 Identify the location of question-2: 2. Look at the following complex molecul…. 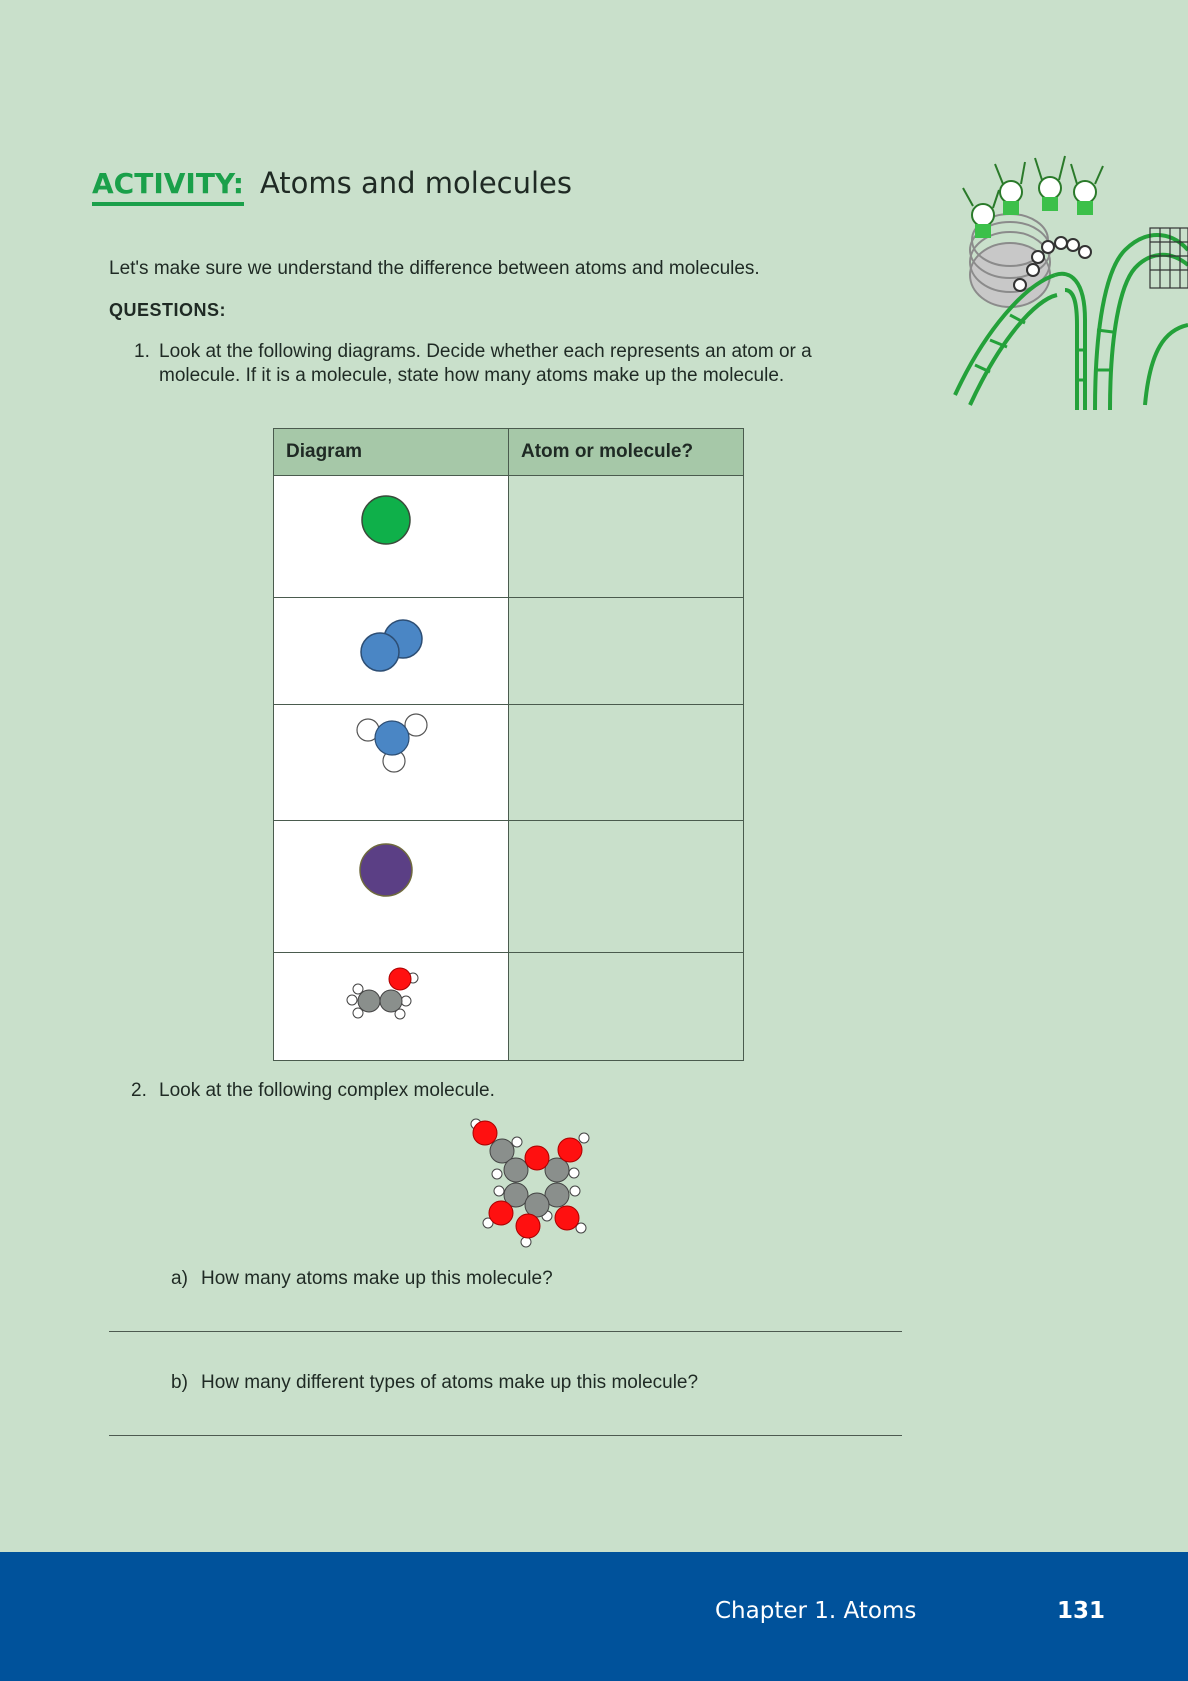
(313, 1091).